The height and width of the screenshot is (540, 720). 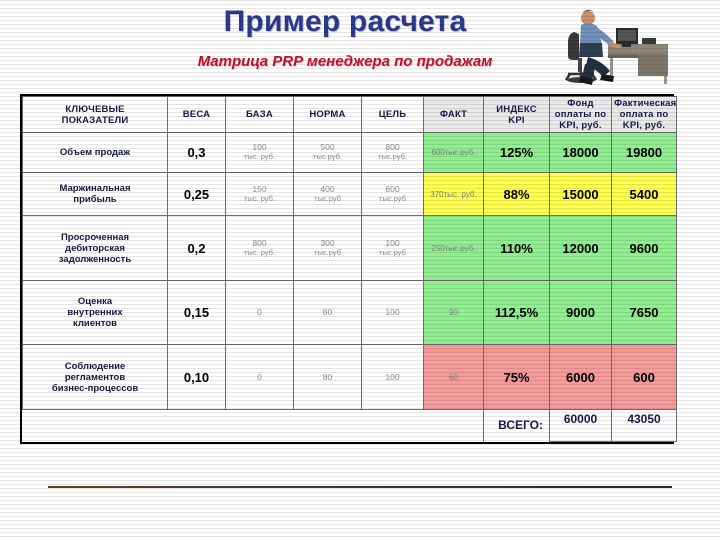 I want to click on kpi-name-line: Соблюдение, so click(x=95, y=366).